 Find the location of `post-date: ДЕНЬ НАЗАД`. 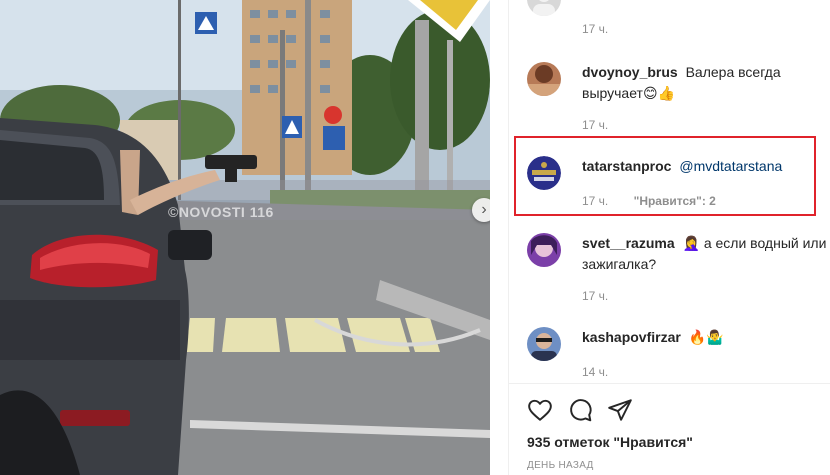

post-date: ДЕНЬ НАЗАД is located at coordinates (560, 465).